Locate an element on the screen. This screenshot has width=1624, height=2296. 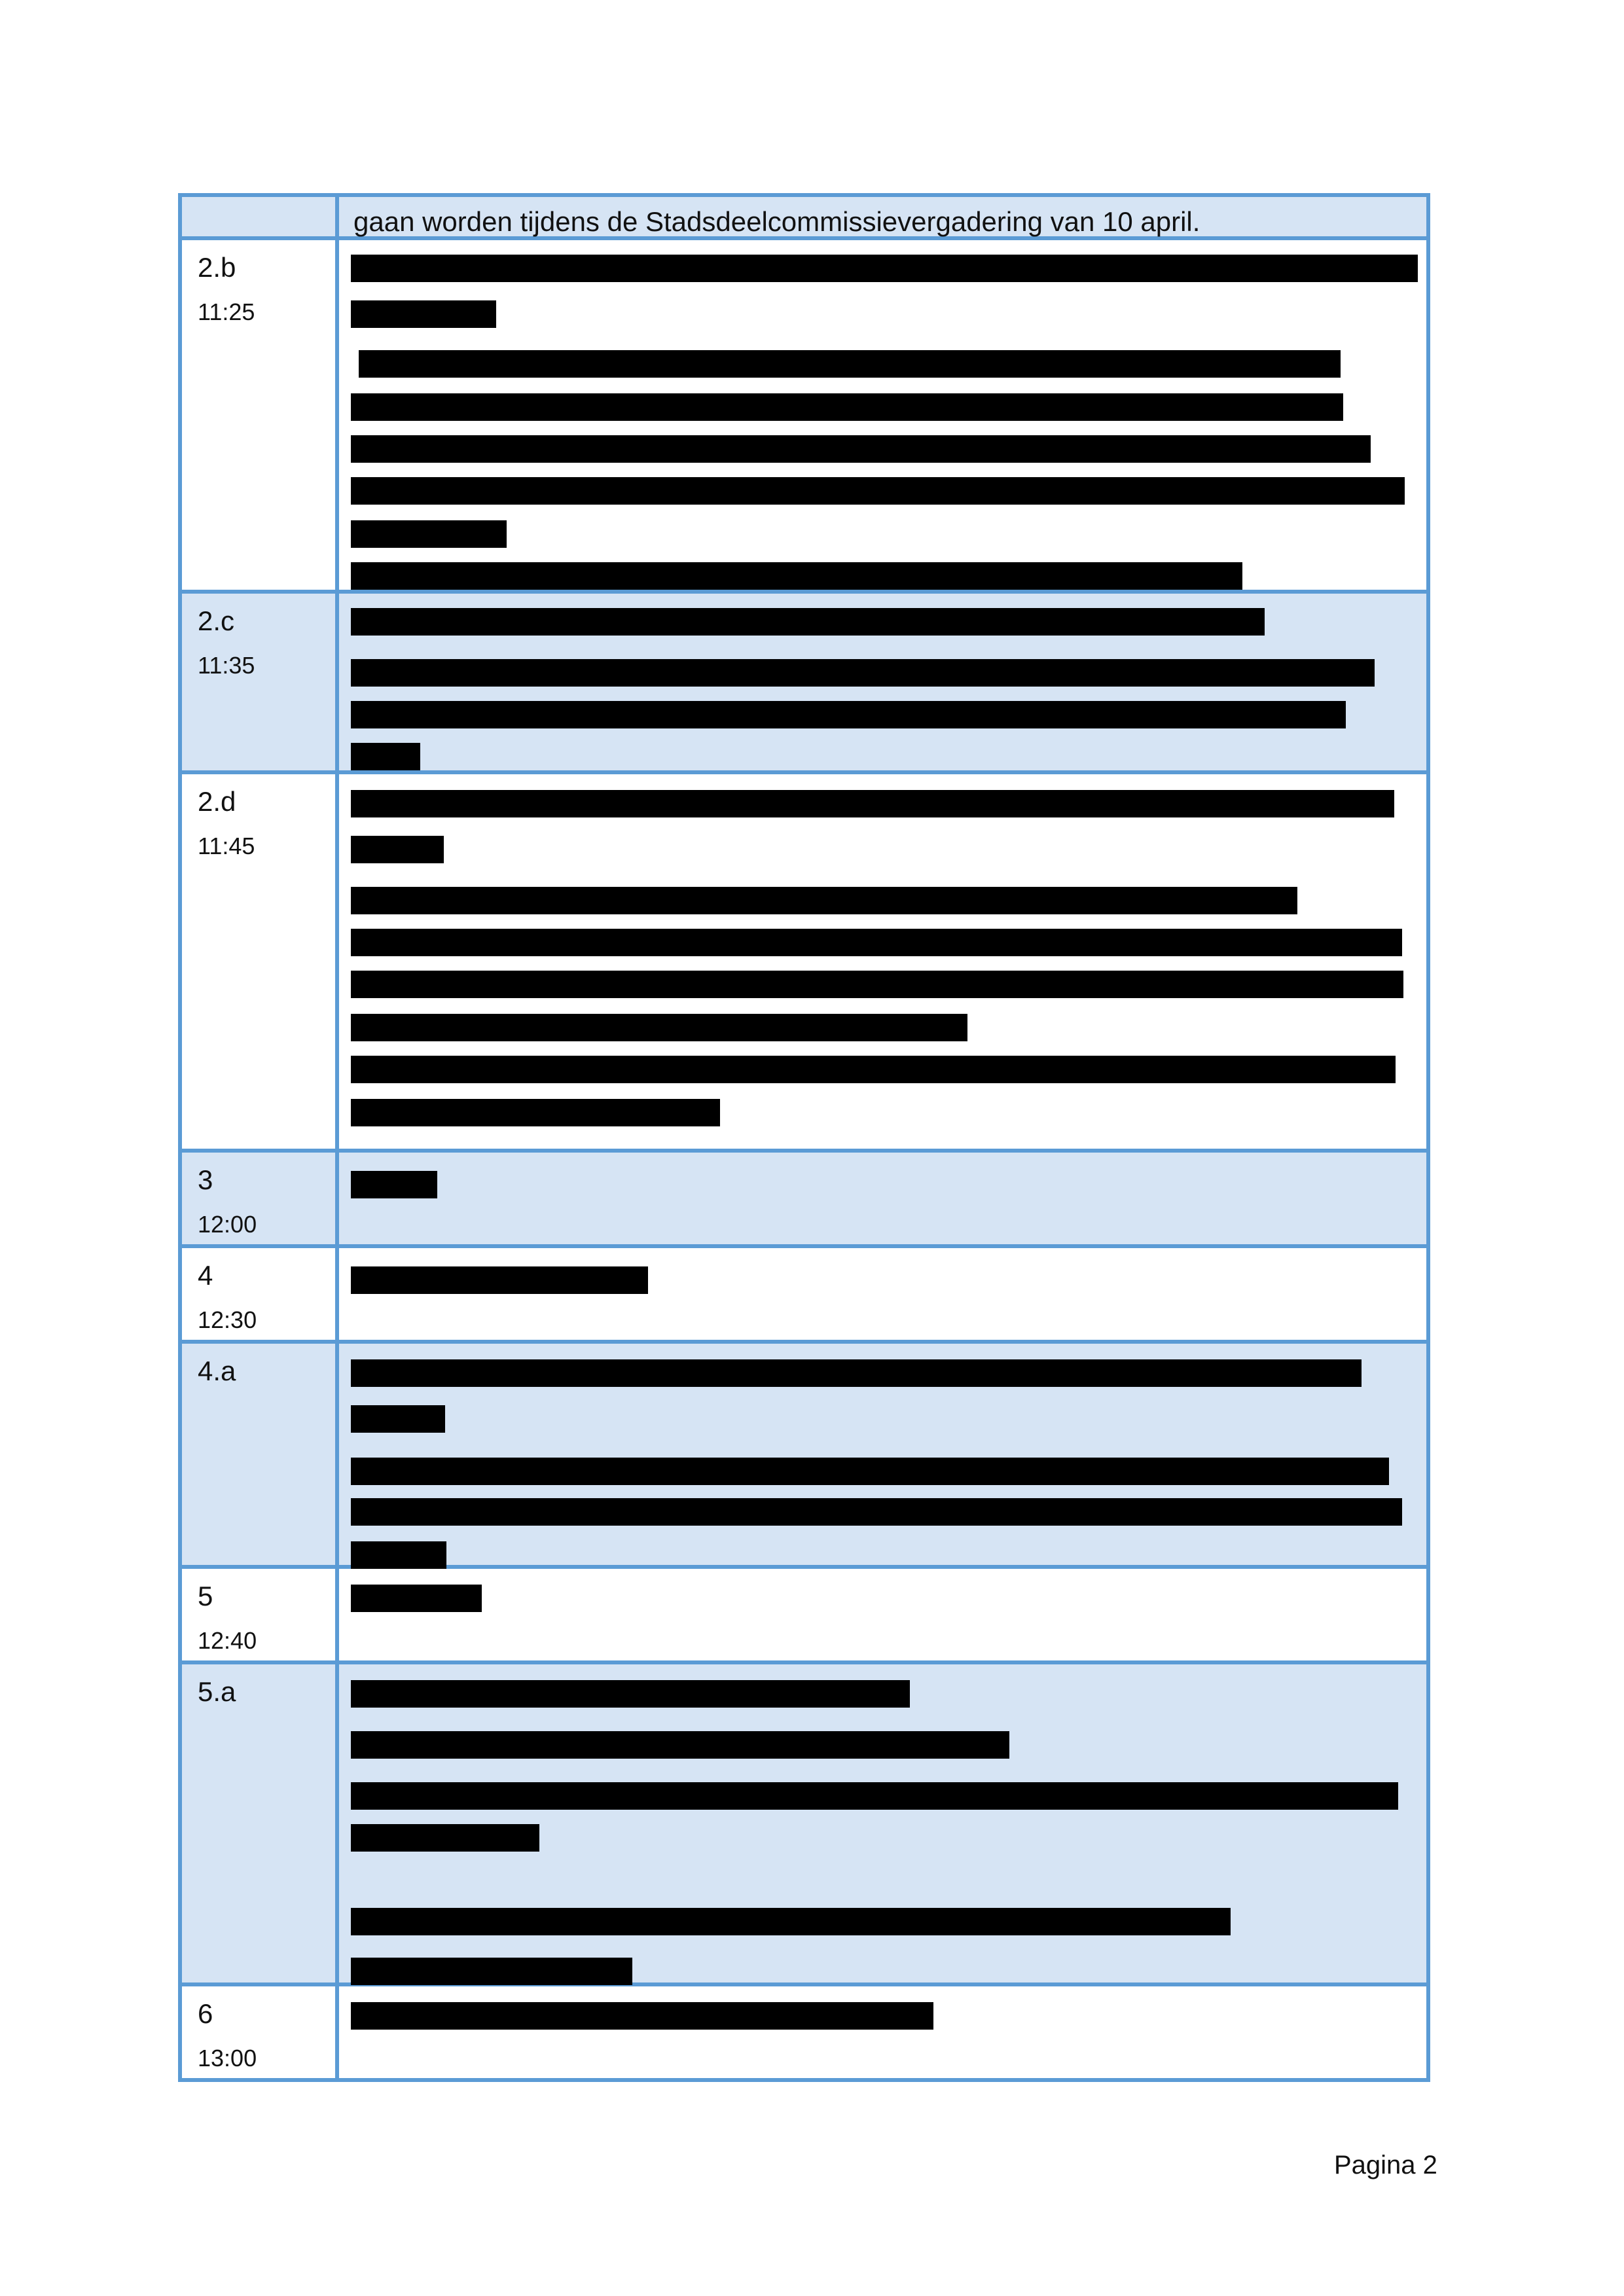
number-cell: 3 12:00 is located at coordinates (260, 1198).